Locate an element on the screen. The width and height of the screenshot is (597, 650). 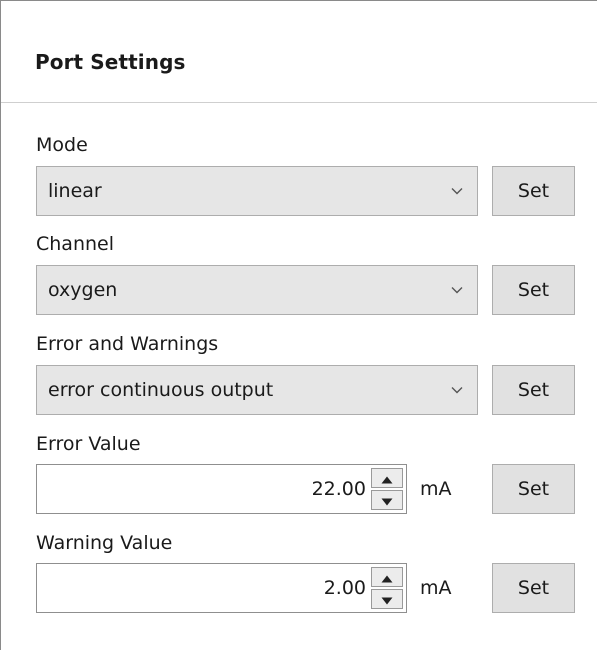
error-value-text: 22.00 is located at coordinates (338, 489).